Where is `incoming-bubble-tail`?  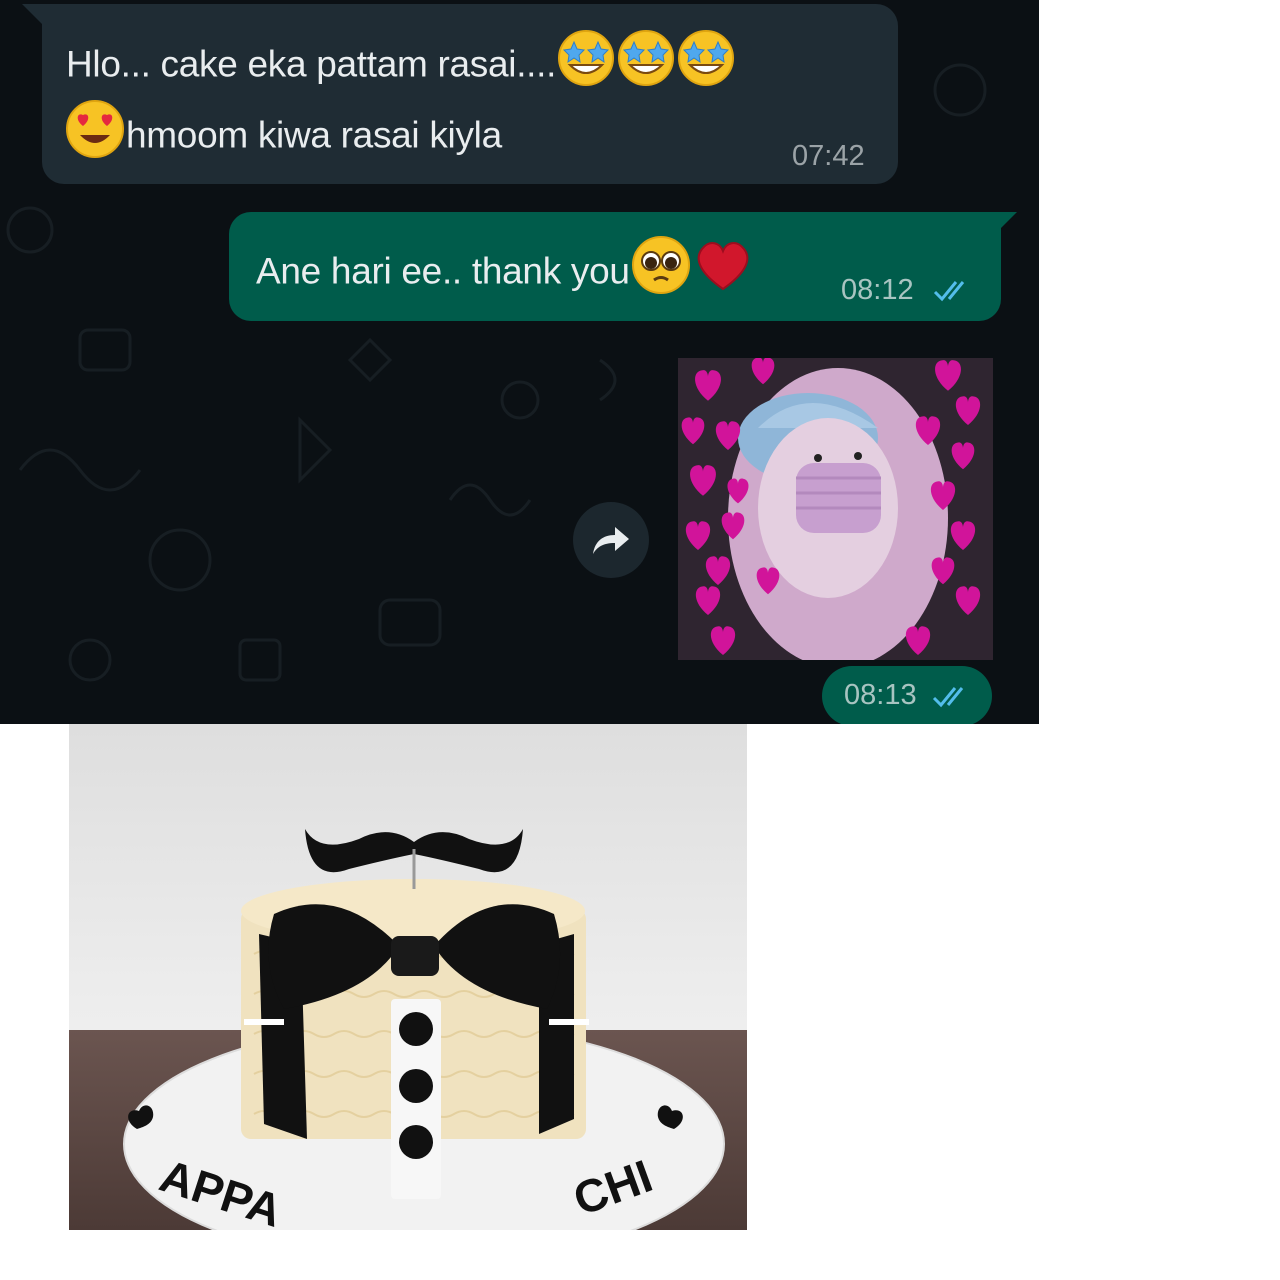
incoming-bubble-tail is located at coordinates (32, 14).